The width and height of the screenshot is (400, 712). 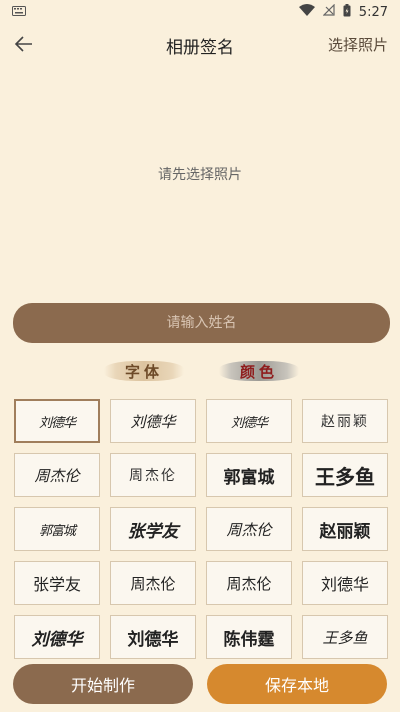 I want to click on bottom-bar: 开始制作 保存本地, so click(x=200, y=686).